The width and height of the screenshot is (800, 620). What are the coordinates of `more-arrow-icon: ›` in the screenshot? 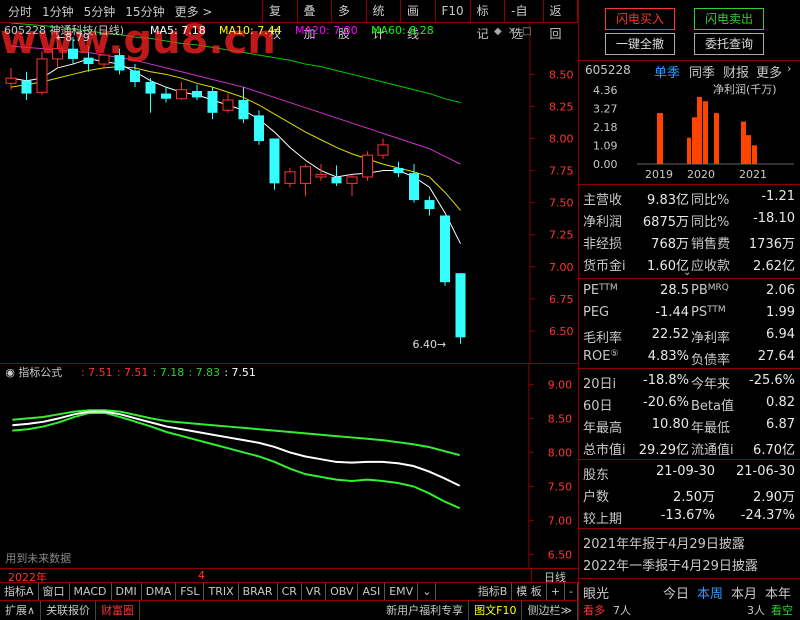 It's located at (789, 68).